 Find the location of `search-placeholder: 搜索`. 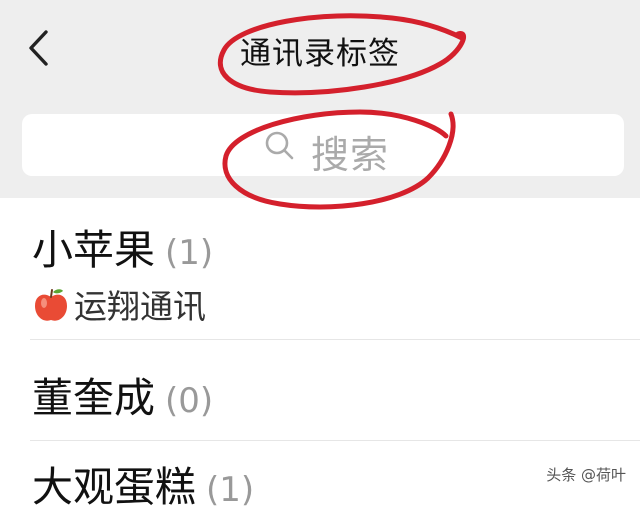

search-placeholder: 搜索 is located at coordinates (350, 155).